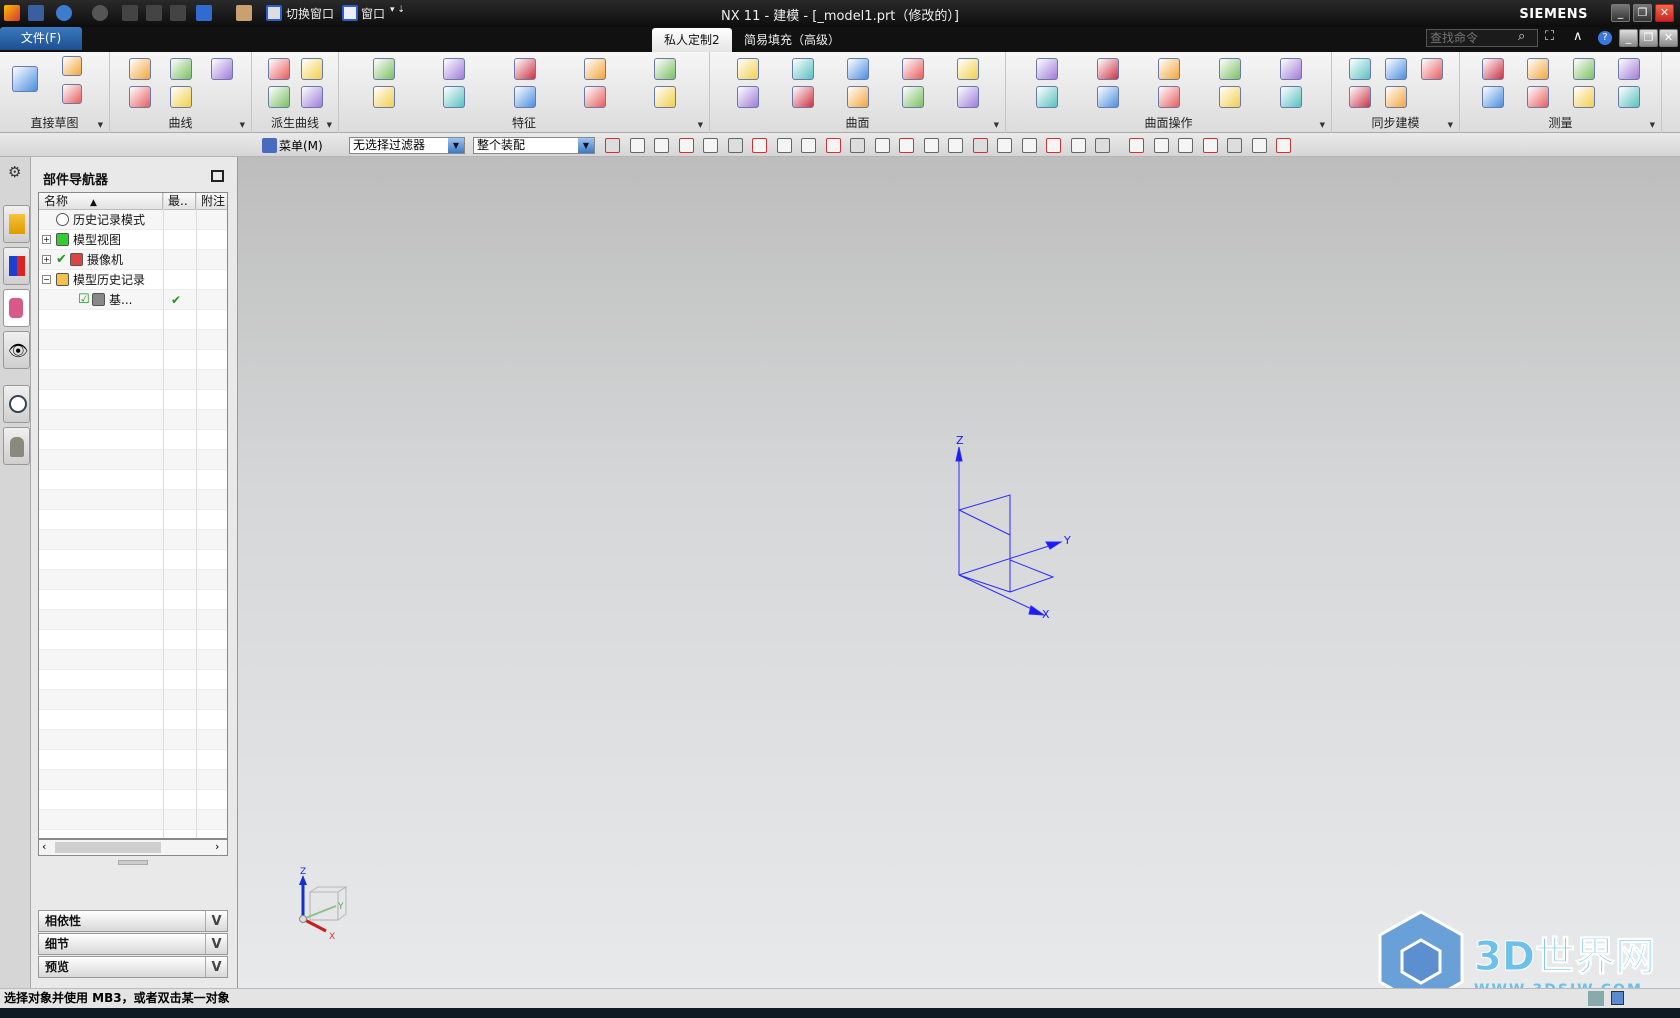  Describe the element at coordinates (612, 145) in the screenshot. I see `select-feature-icon` at that location.